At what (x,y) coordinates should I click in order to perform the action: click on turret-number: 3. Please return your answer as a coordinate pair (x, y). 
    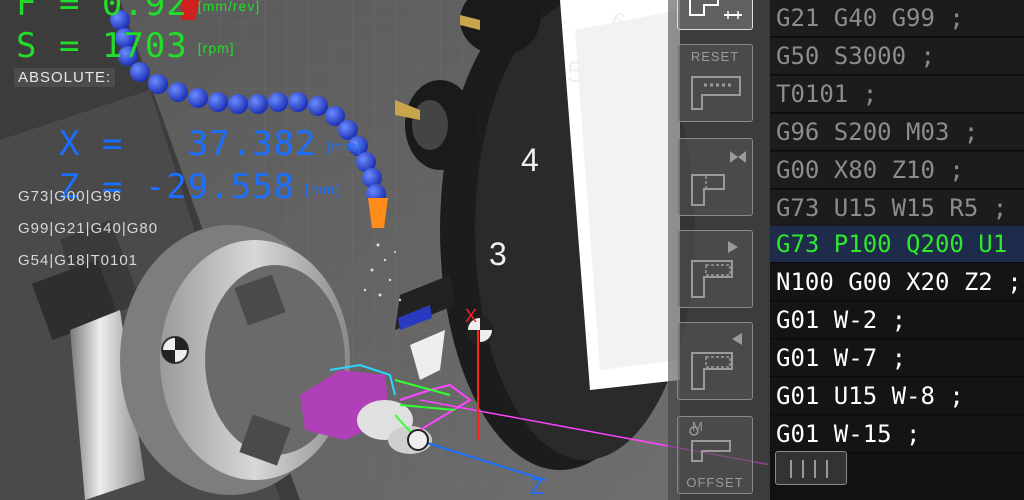
    Looking at the image, I should click on (498, 254).